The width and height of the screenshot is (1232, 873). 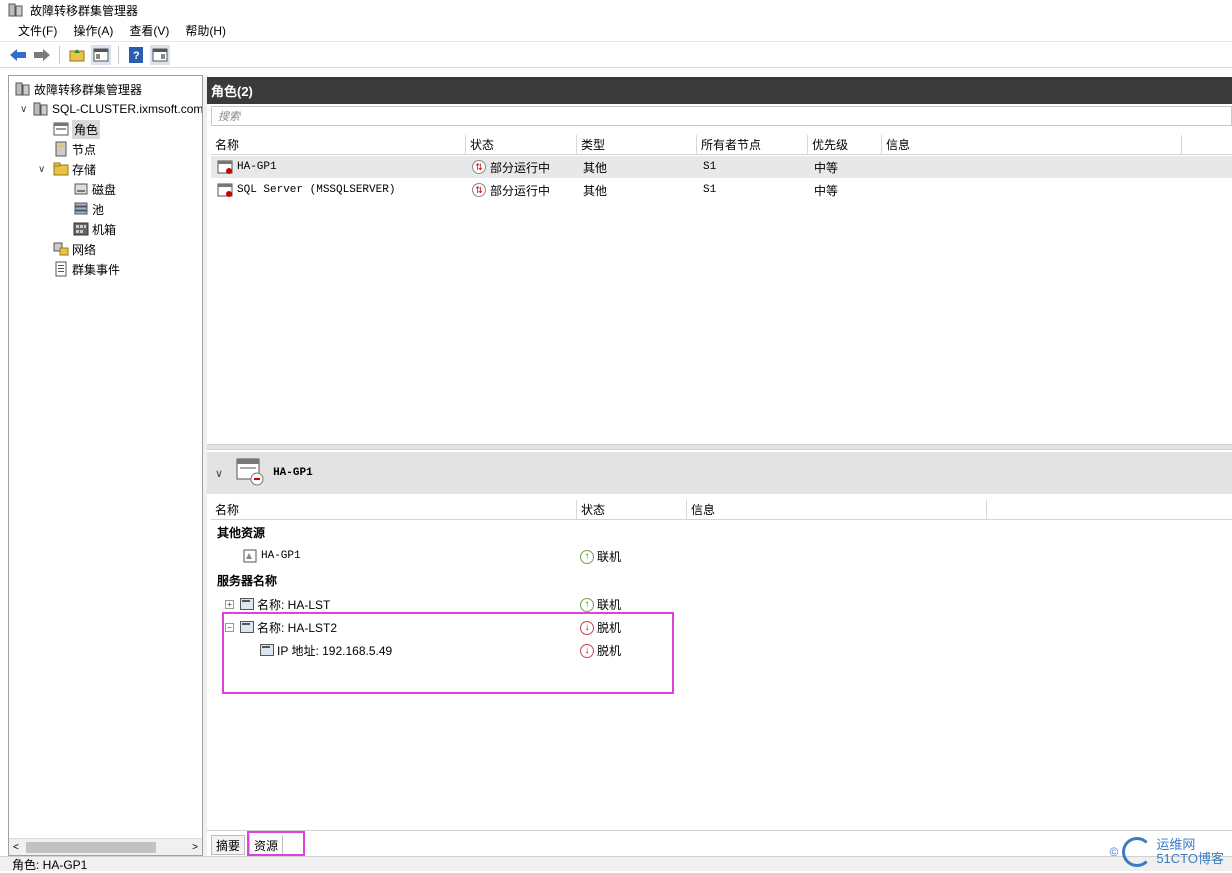 I want to click on tree-label: 存储, so click(x=84, y=169).